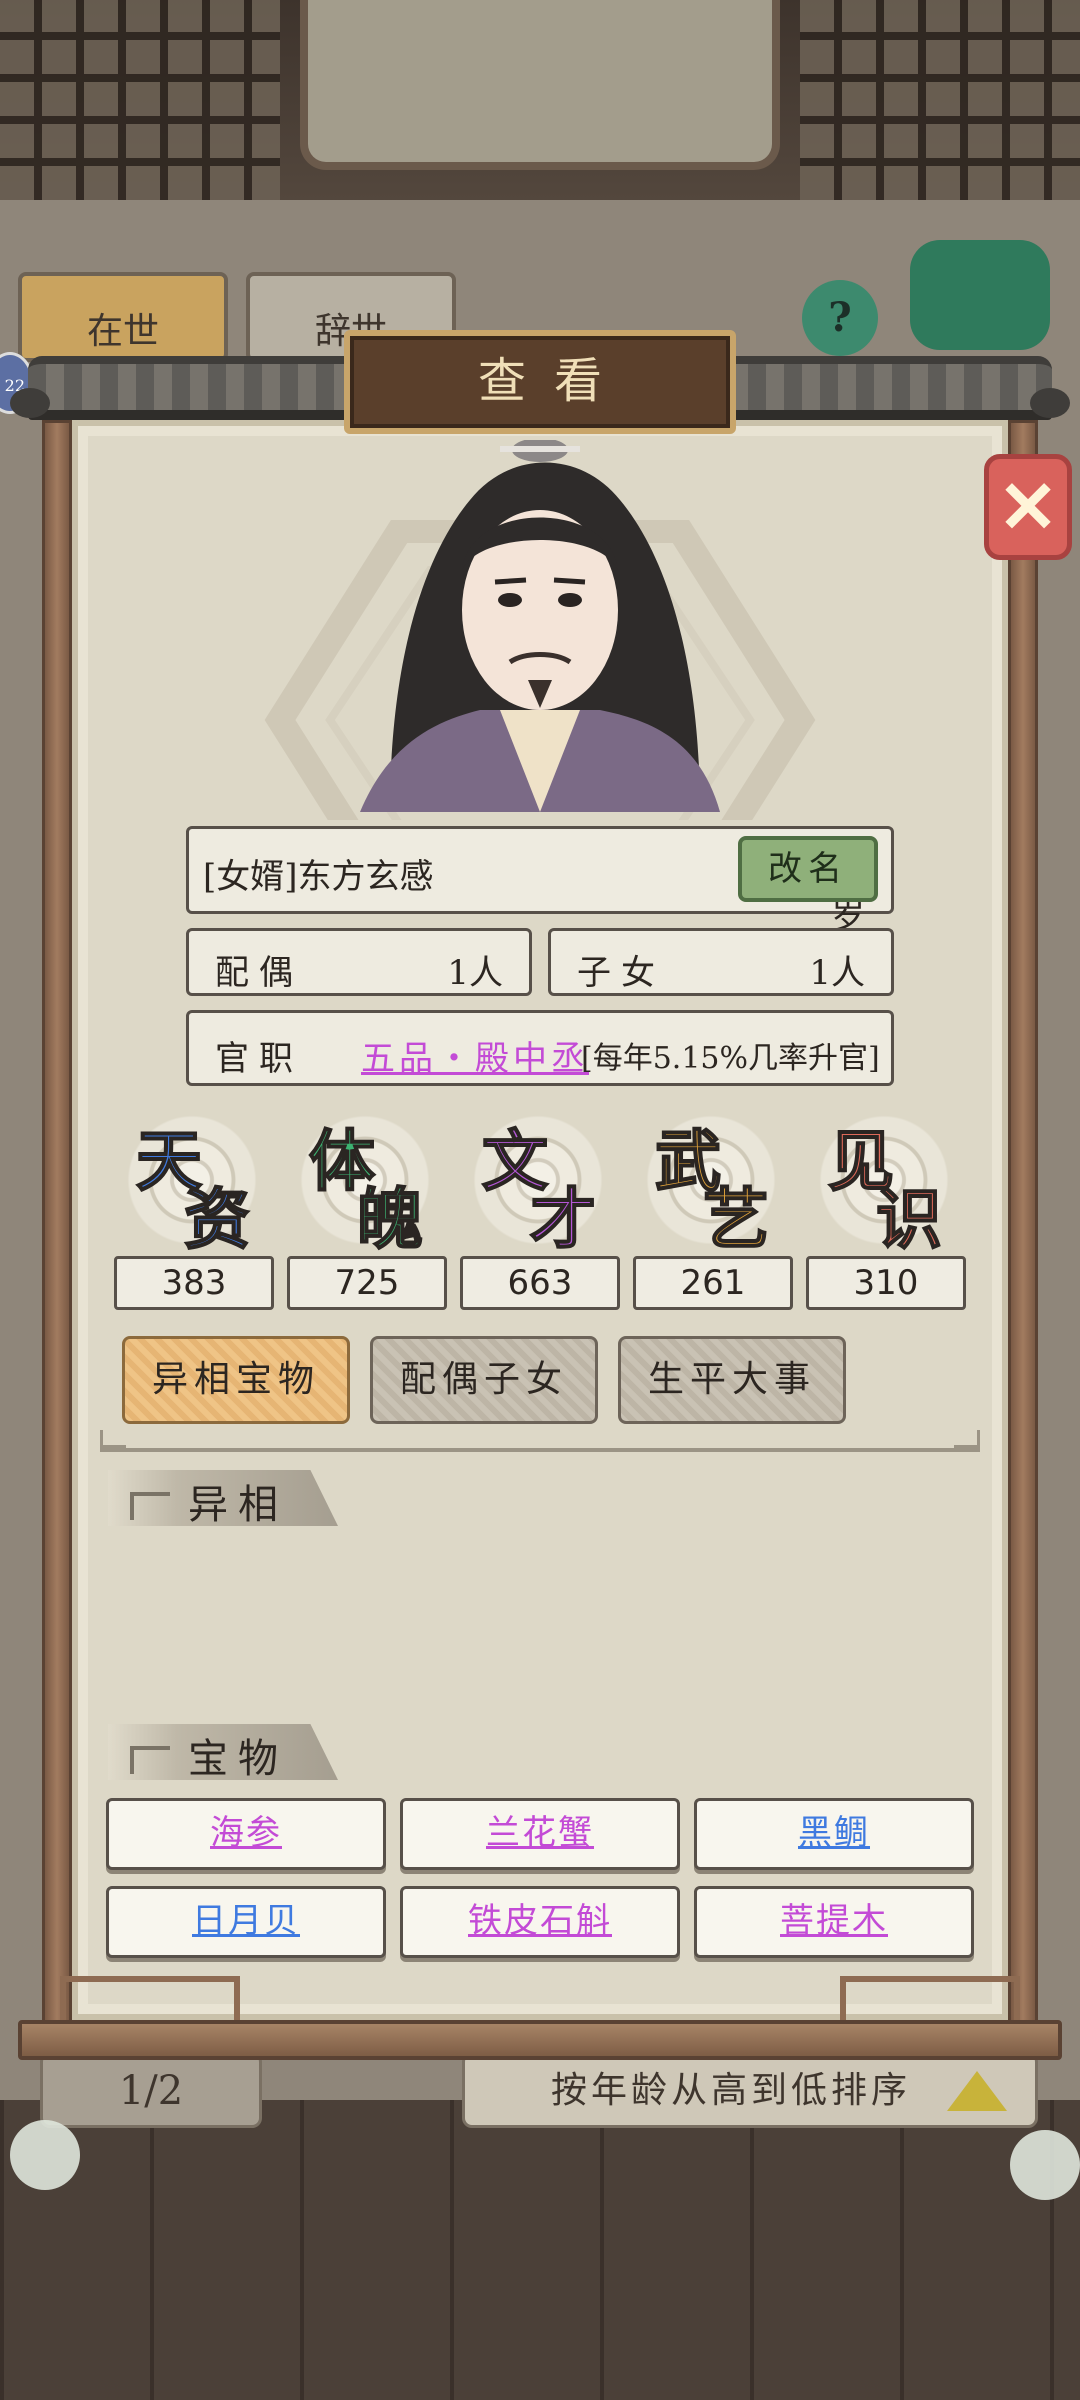 The height and width of the screenshot is (2400, 1080). What do you see at coordinates (730, 1058) in the screenshot?
I see `promotion-chance: [每年5.15%几率升官]` at bounding box center [730, 1058].